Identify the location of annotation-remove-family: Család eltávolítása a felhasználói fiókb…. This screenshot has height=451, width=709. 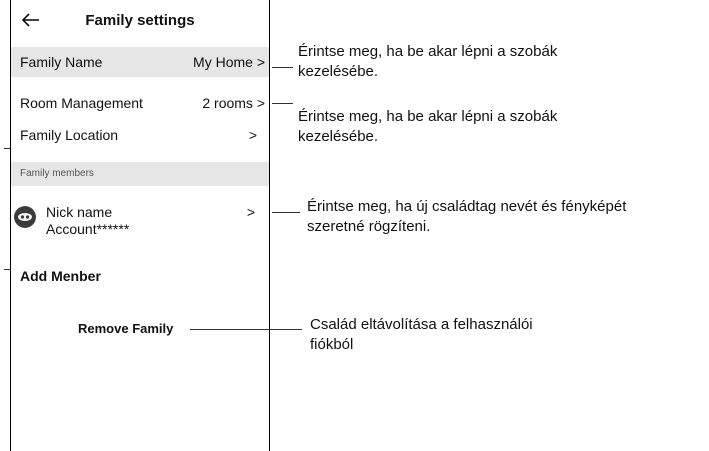
(421, 335).